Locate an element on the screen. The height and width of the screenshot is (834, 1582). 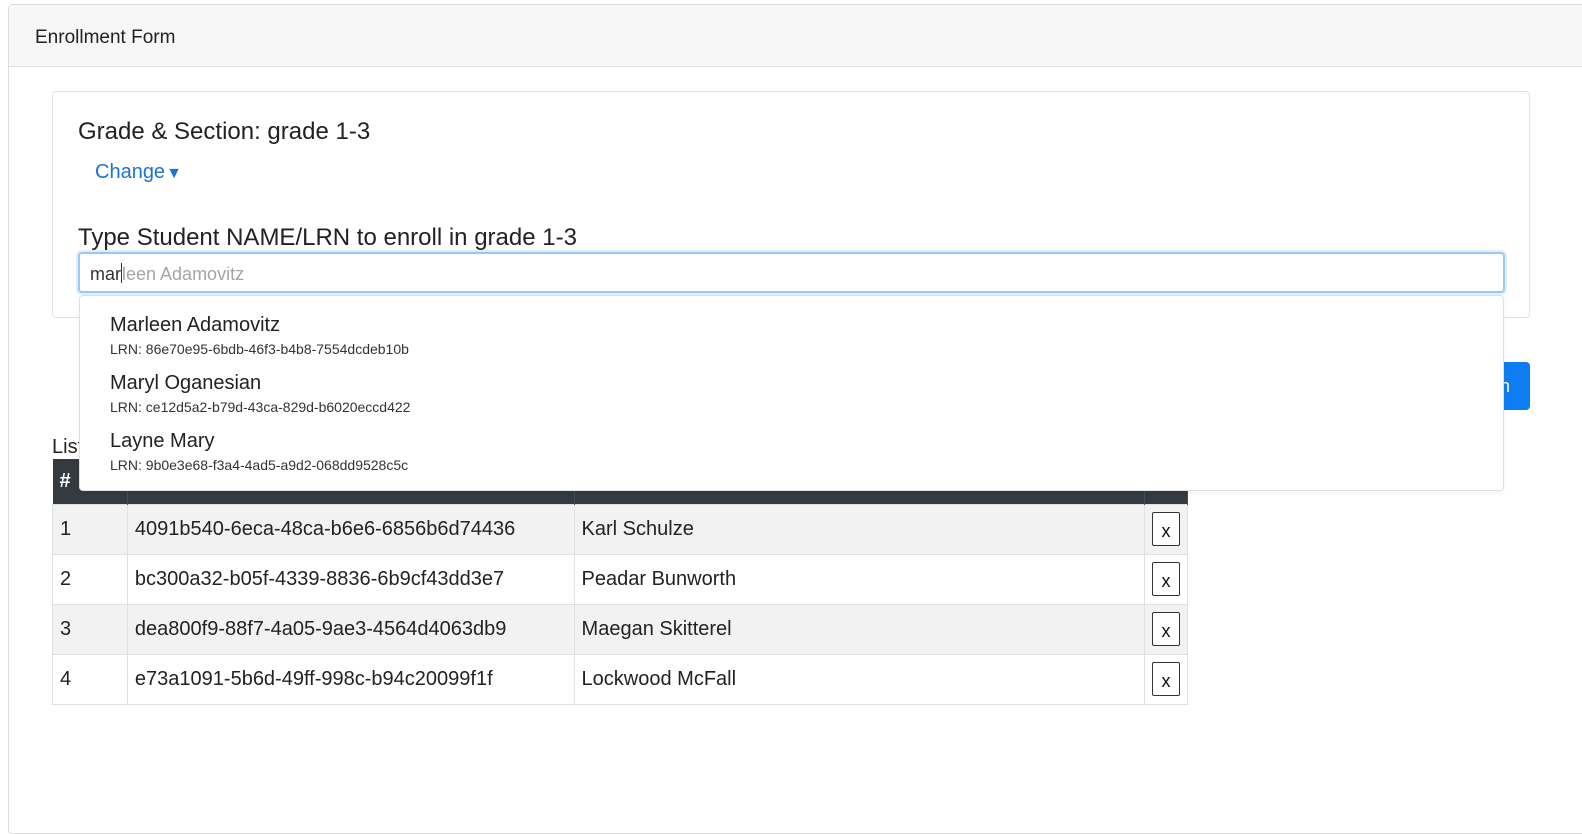
suggestion-name: Layne Mary is located at coordinates (162, 441).